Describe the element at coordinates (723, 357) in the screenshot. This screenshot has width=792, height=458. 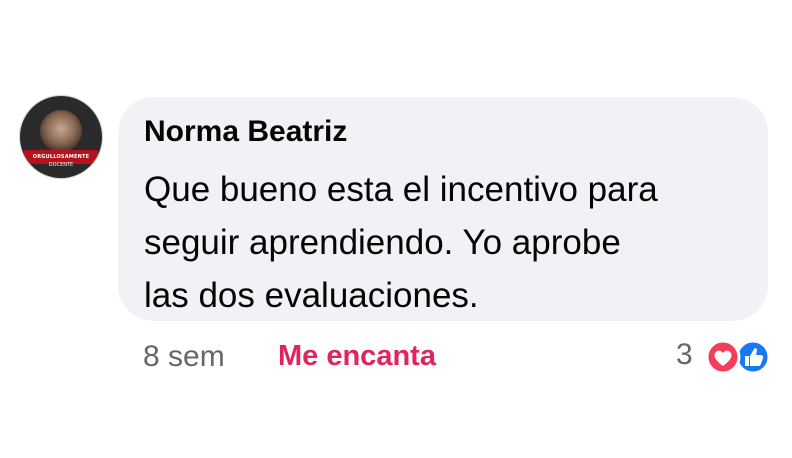
I see `love-icon` at that location.